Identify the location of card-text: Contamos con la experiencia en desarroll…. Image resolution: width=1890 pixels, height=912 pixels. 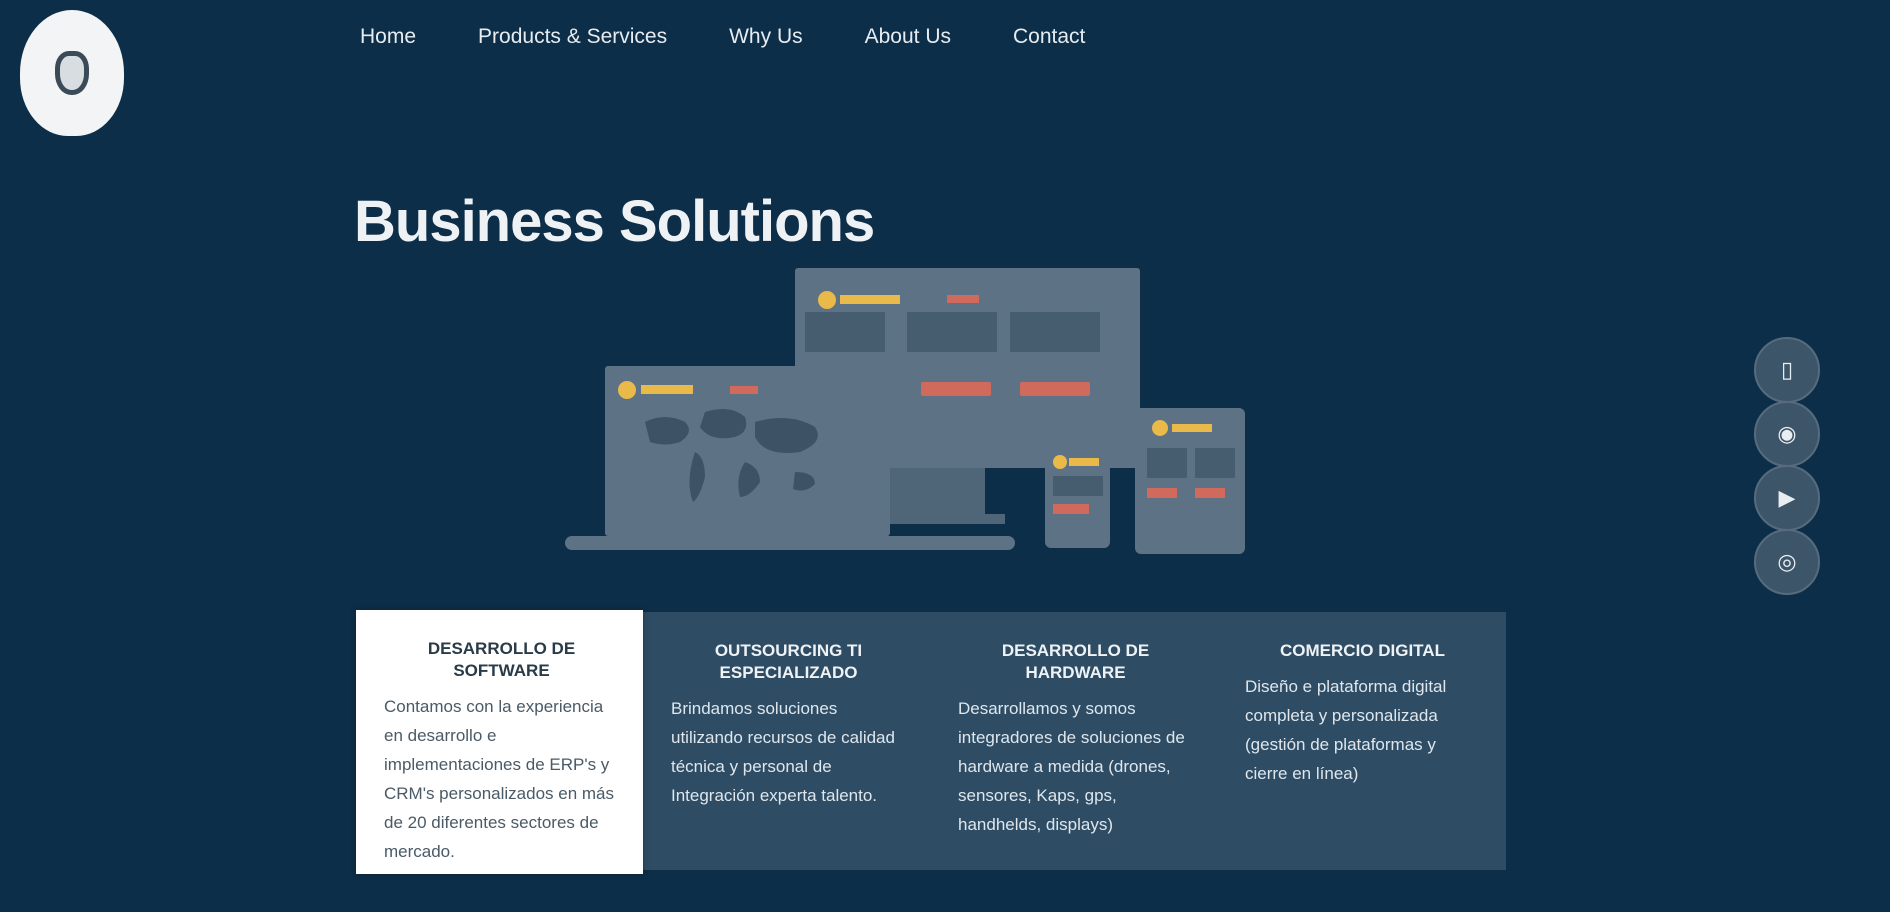
(499, 779).